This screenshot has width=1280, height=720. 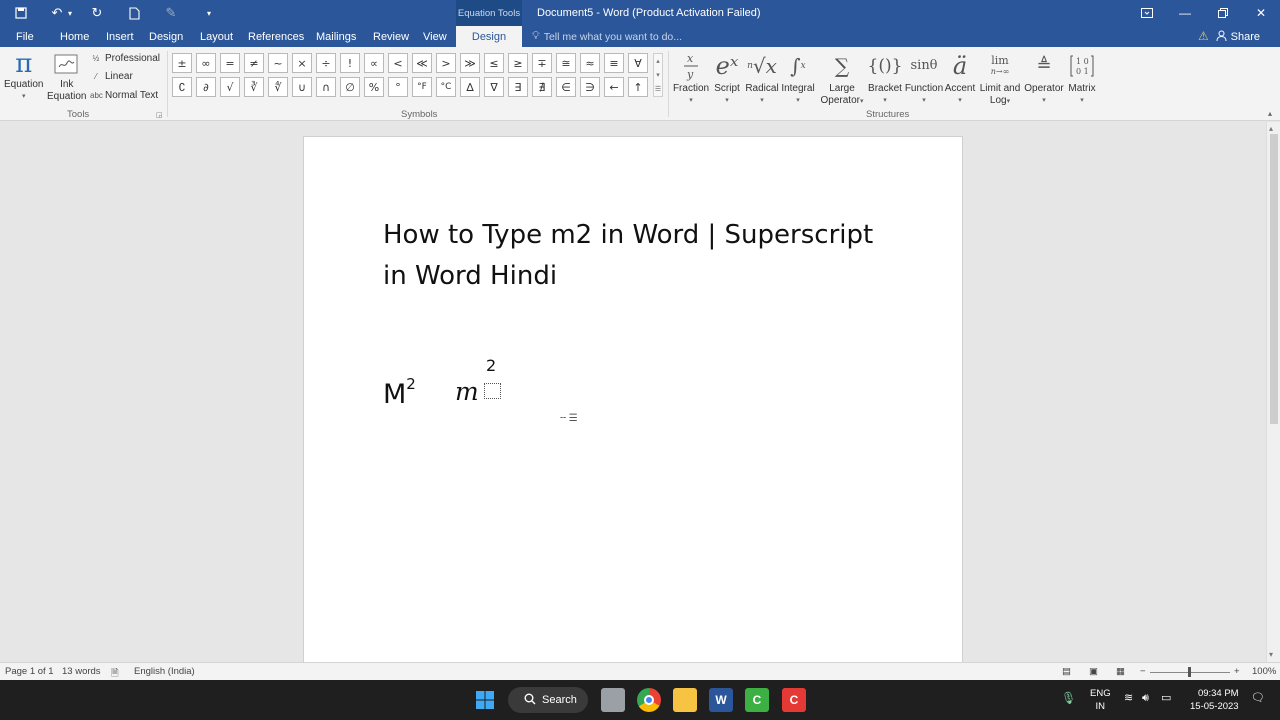 What do you see at coordinates (446, 87) in the screenshot?
I see `symbol-button: °C` at bounding box center [446, 87].